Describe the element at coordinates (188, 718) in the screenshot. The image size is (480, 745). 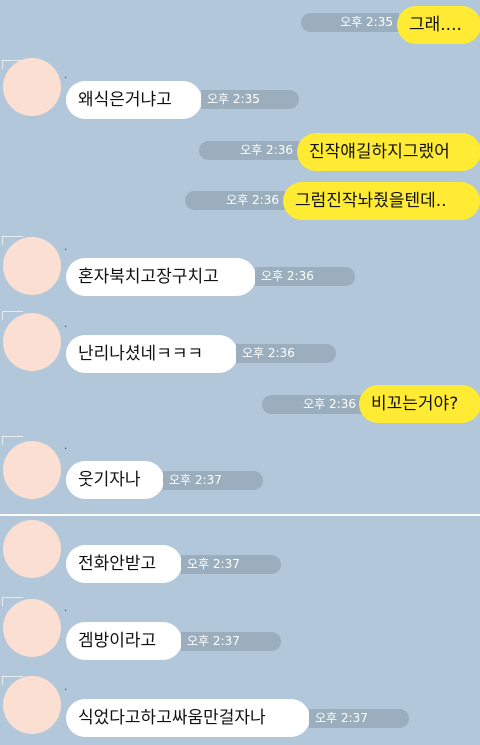
I see `message-bubble-incoming: 식었다고하고싸움만걸자나` at that location.